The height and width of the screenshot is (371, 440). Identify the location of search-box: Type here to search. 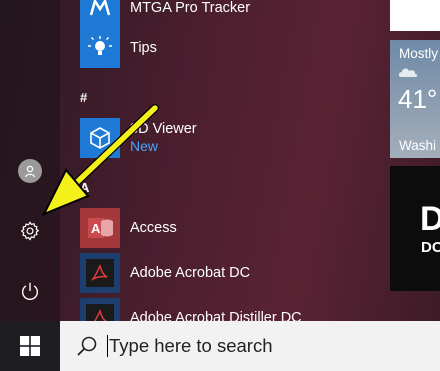
(250, 346).